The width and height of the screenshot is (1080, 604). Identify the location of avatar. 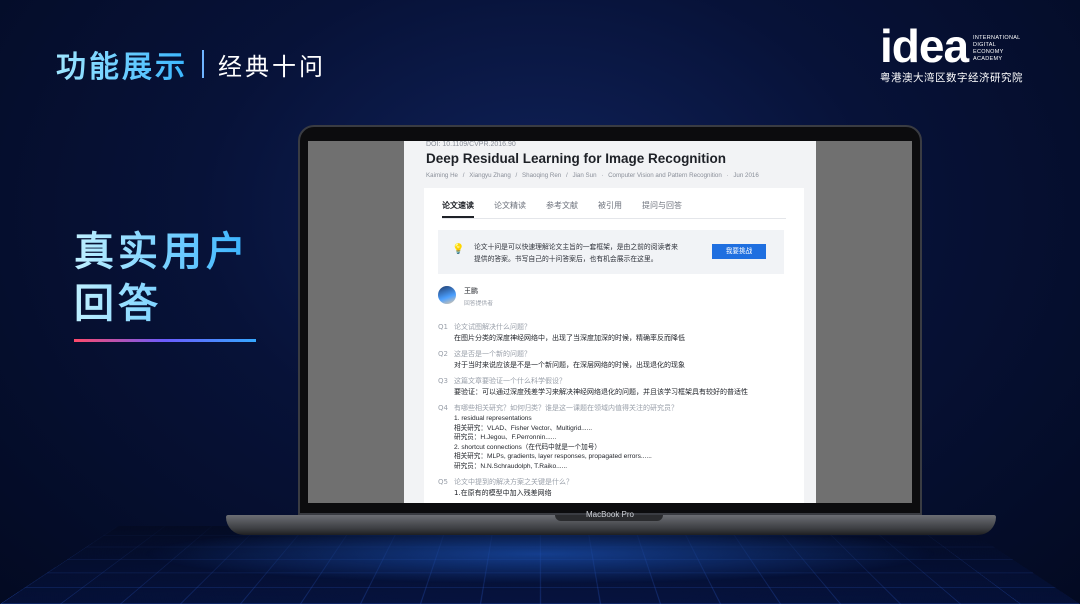
(447, 295).